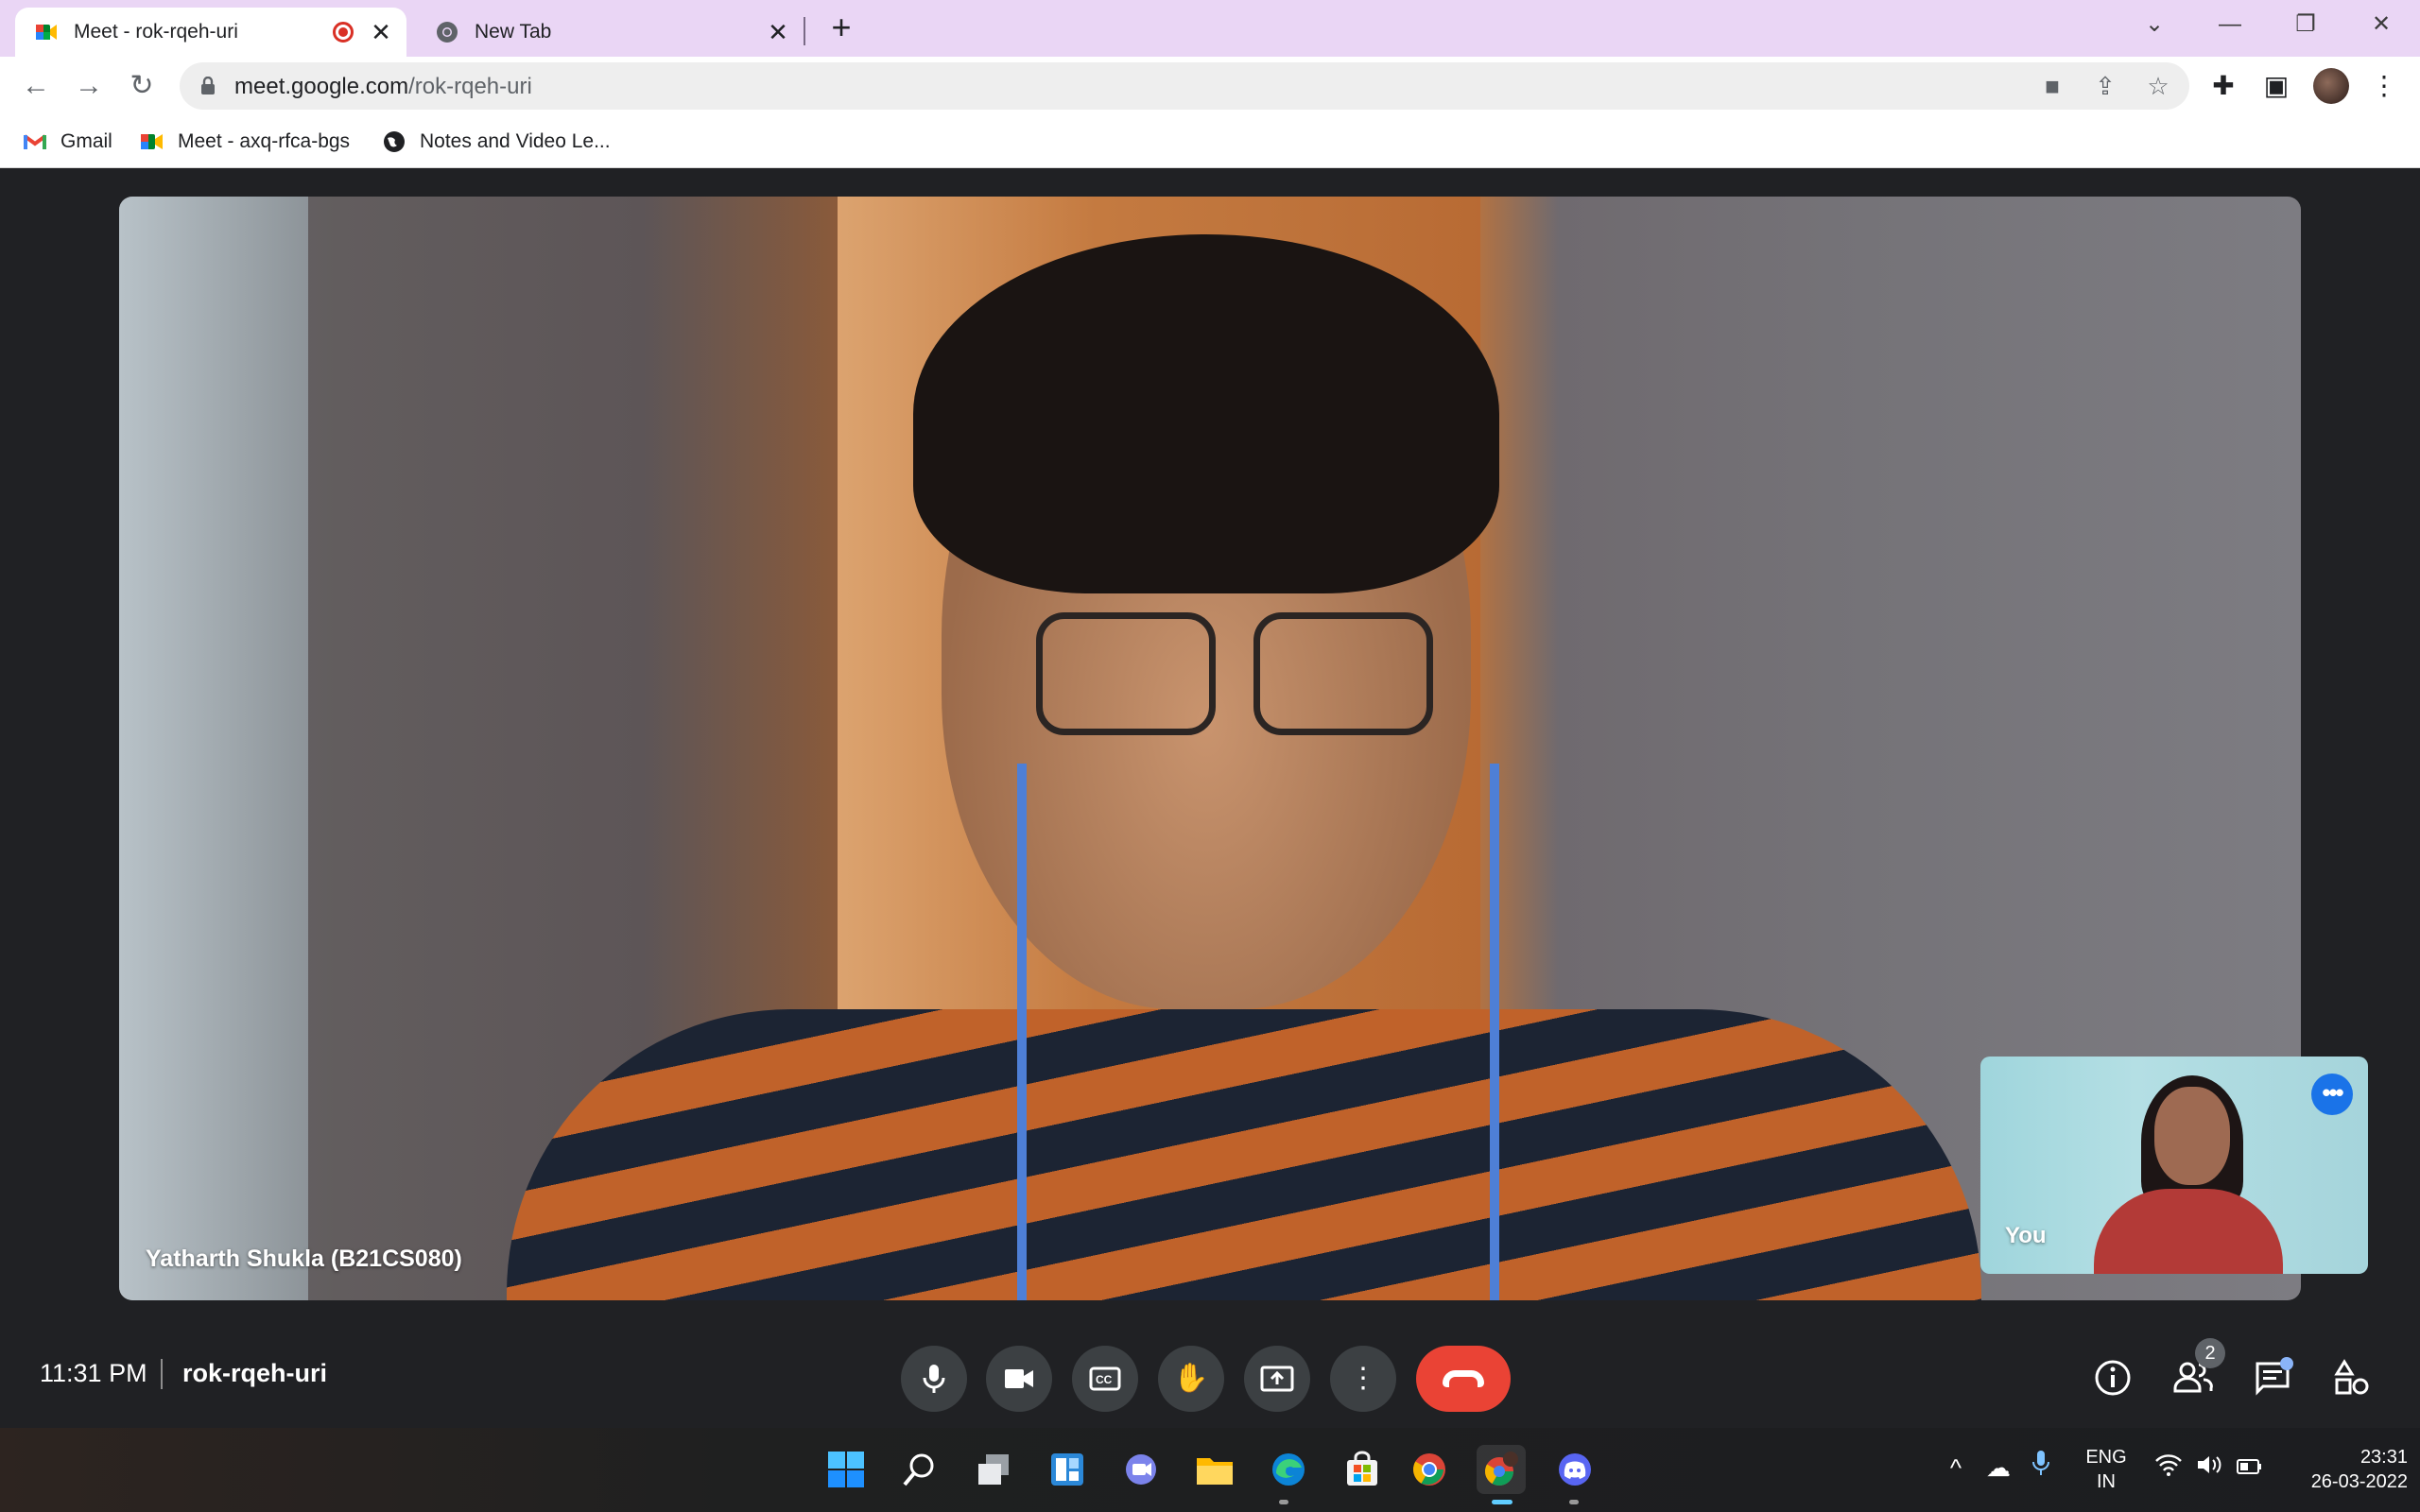 This screenshot has width=2420, height=1512. Describe the element at coordinates (2169, 1467) in the screenshot. I see `wifi-icon` at that location.